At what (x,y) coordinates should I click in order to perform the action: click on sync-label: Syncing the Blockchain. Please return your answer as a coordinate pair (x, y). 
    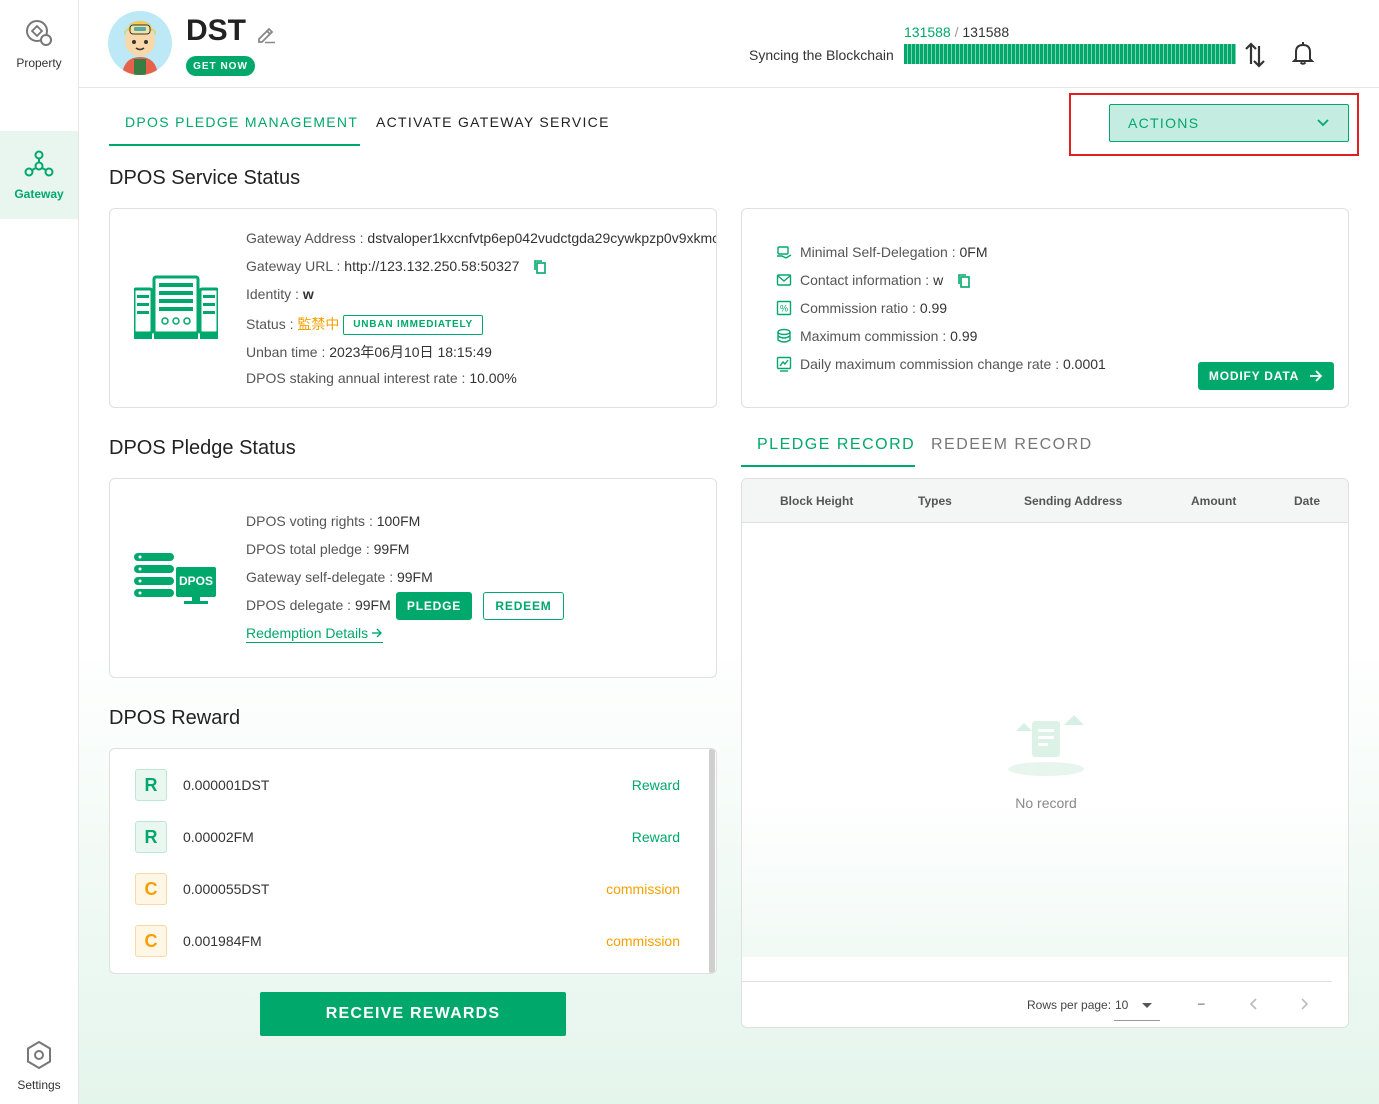
    Looking at the image, I should click on (821, 55).